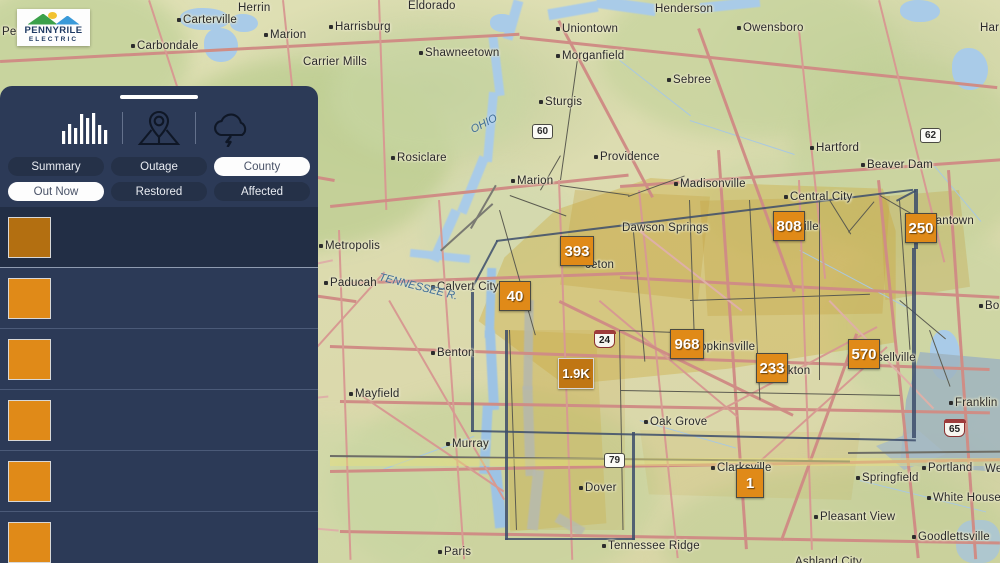  What do you see at coordinates (798, 371) in the screenshot?
I see `city-label: lkton` at bounding box center [798, 371].